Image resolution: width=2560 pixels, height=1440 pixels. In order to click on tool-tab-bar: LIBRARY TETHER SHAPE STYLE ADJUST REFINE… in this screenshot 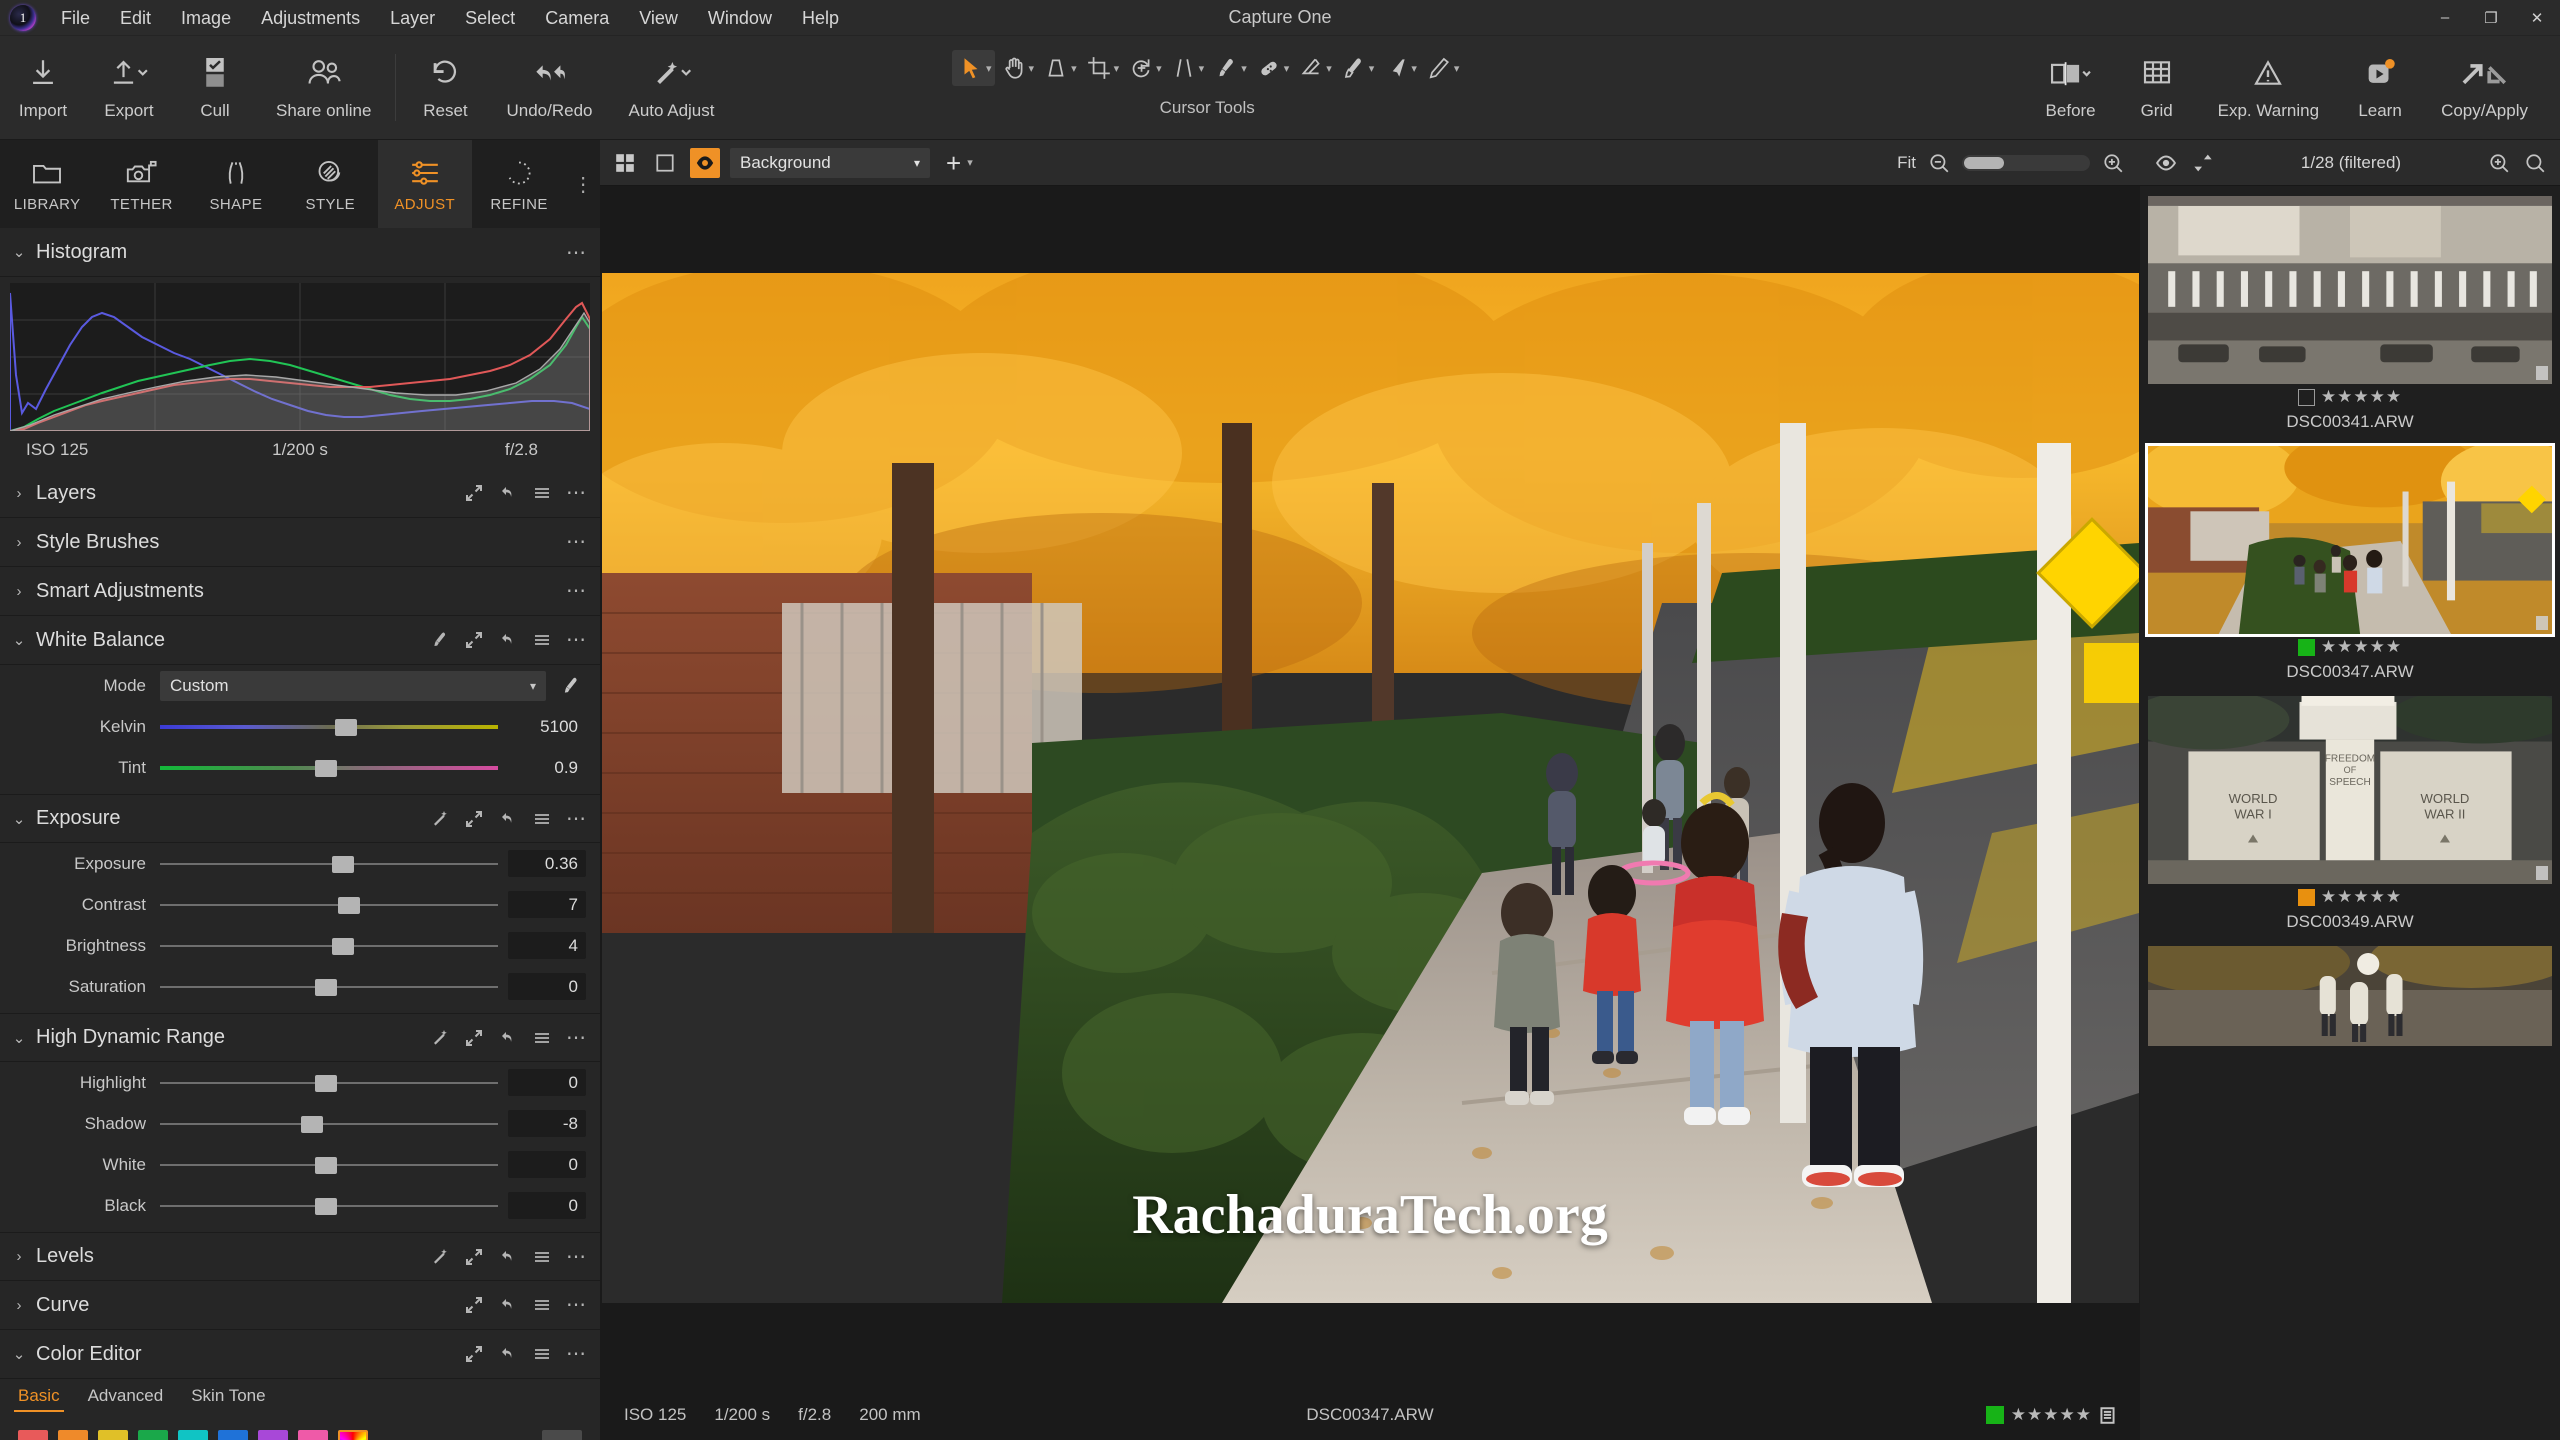, I will do `click(300, 184)`.